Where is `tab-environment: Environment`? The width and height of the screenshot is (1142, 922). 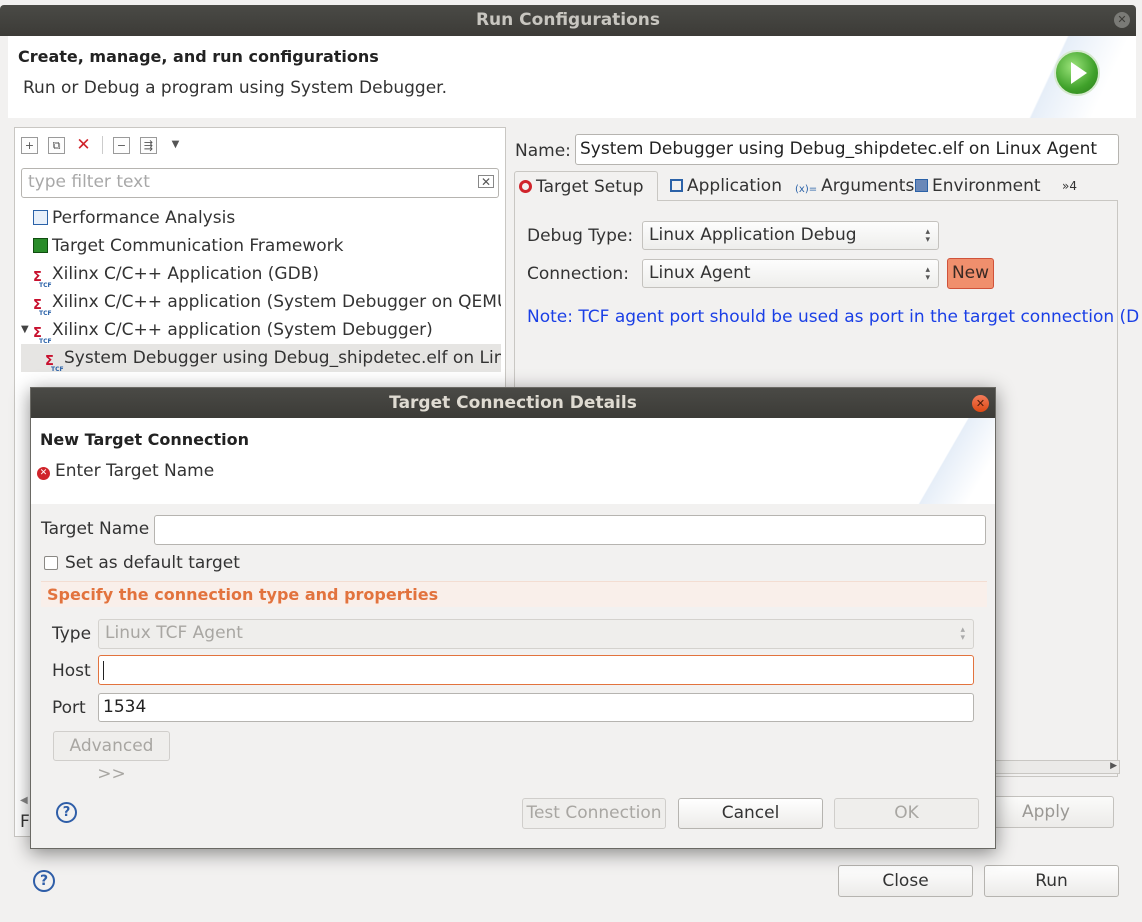 tab-environment: Environment is located at coordinates (980, 186).